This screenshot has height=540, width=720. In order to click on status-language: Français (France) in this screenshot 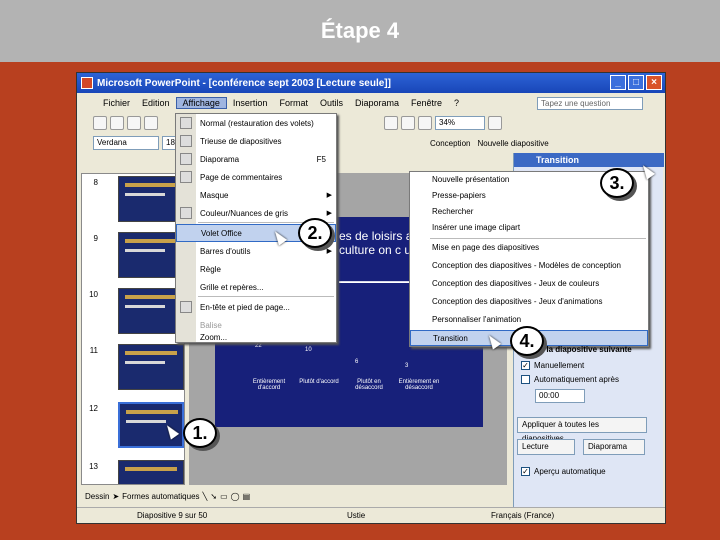, I will do `click(523, 515)`.